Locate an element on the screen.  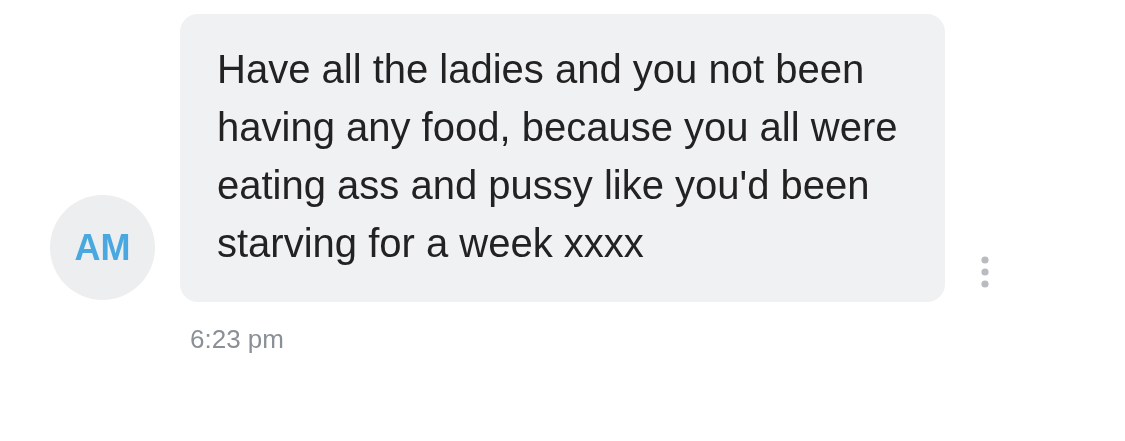
message-time: 6:23 pm is located at coordinates (237, 339).